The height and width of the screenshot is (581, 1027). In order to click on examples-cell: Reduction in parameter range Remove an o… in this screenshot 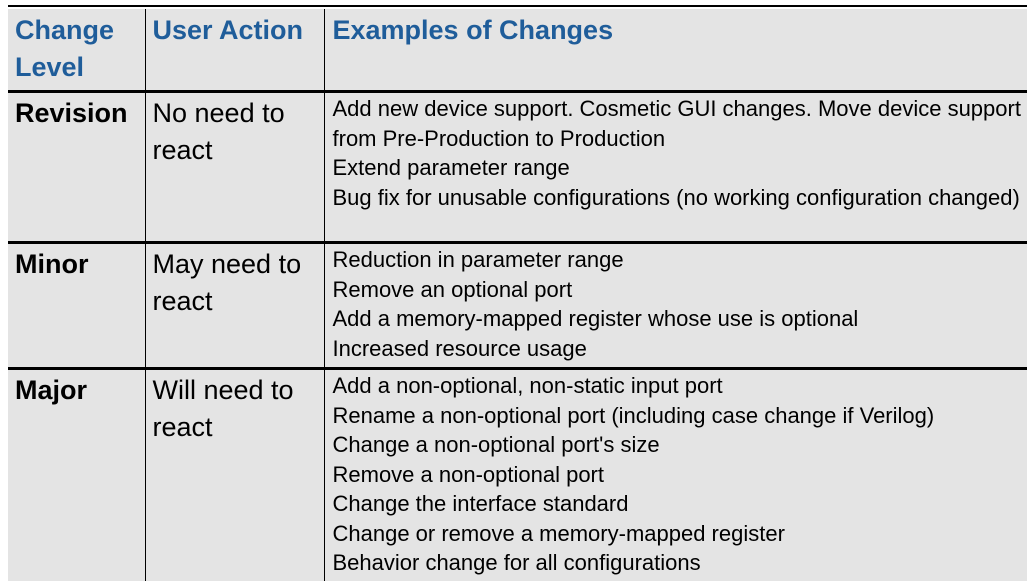, I will do `click(675, 306)`.